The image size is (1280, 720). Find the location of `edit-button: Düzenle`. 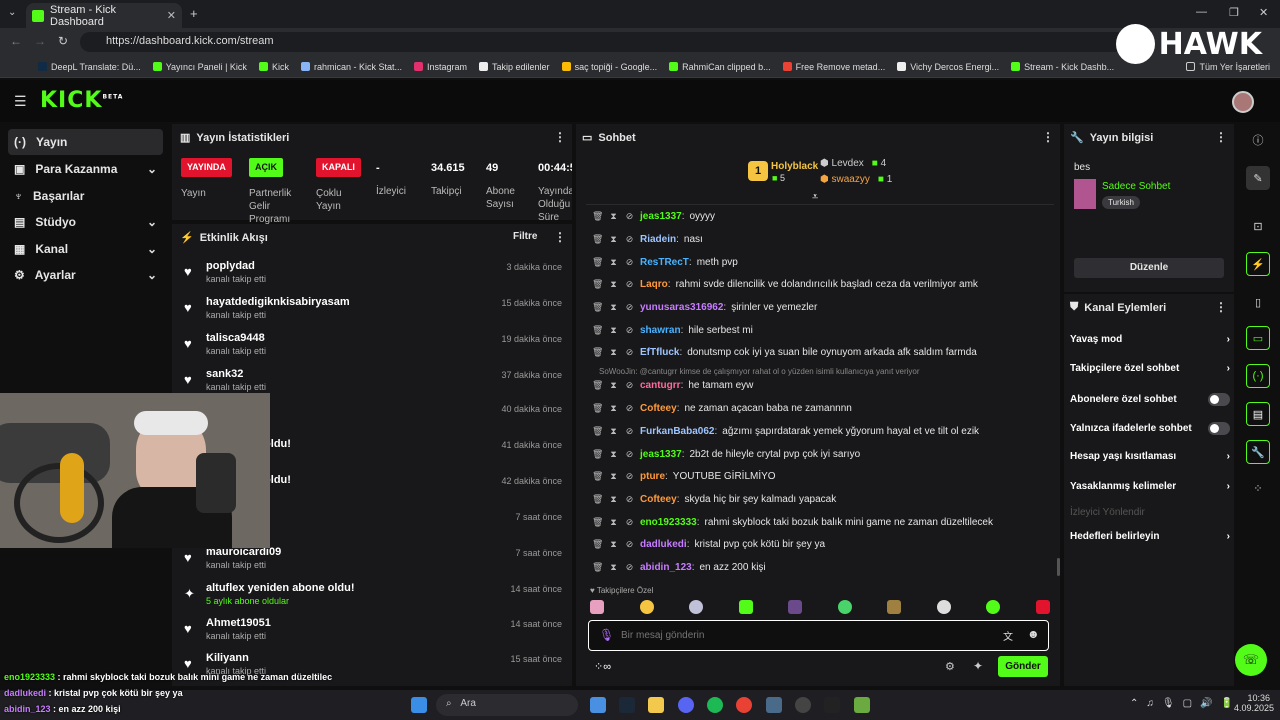

edit-button: Düzenle is located at coordinates (1149, 268).